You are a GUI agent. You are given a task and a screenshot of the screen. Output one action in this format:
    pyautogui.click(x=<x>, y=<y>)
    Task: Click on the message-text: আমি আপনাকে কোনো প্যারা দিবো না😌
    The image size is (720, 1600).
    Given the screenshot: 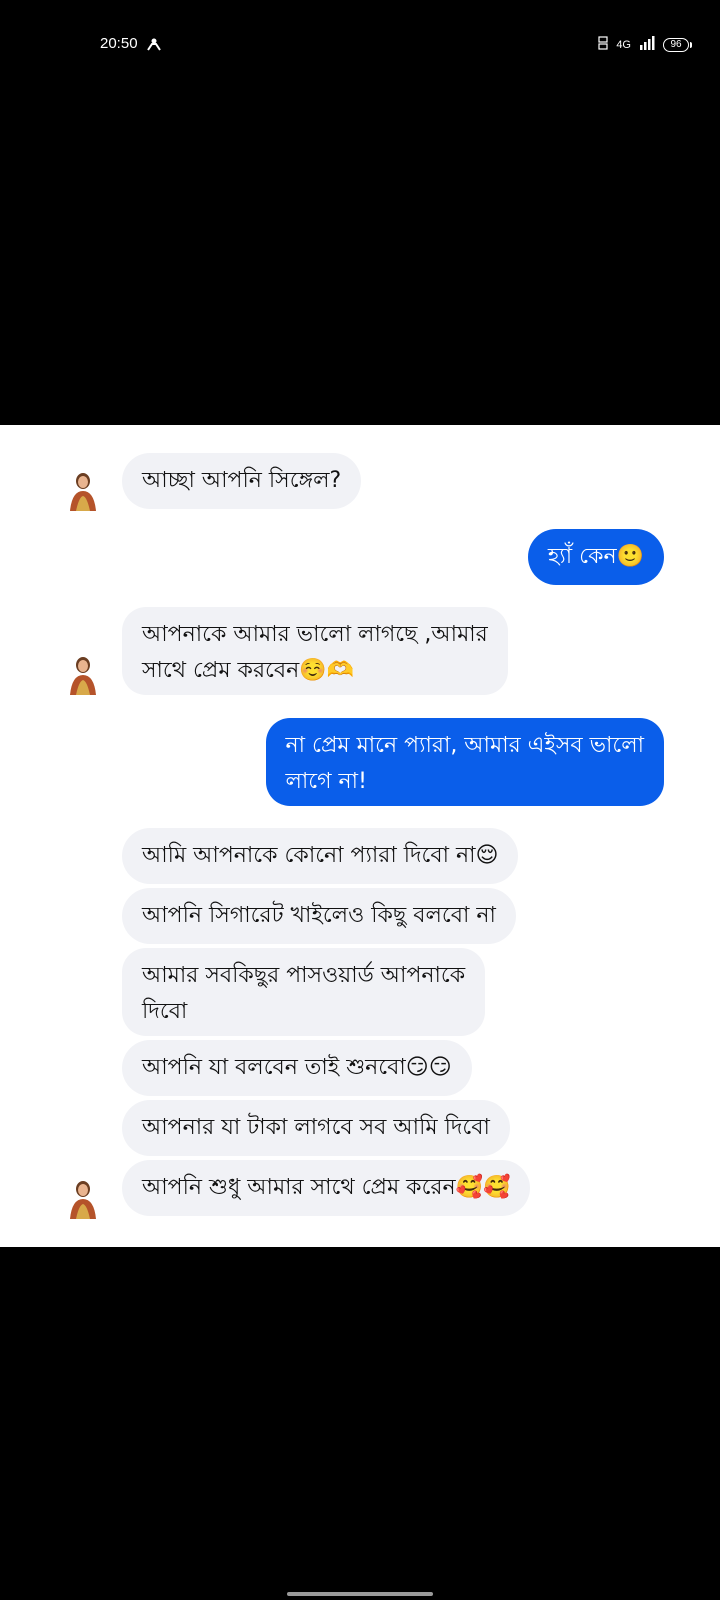 What is the action you would take?
    pyautogui.click(x=320, y=855)
    